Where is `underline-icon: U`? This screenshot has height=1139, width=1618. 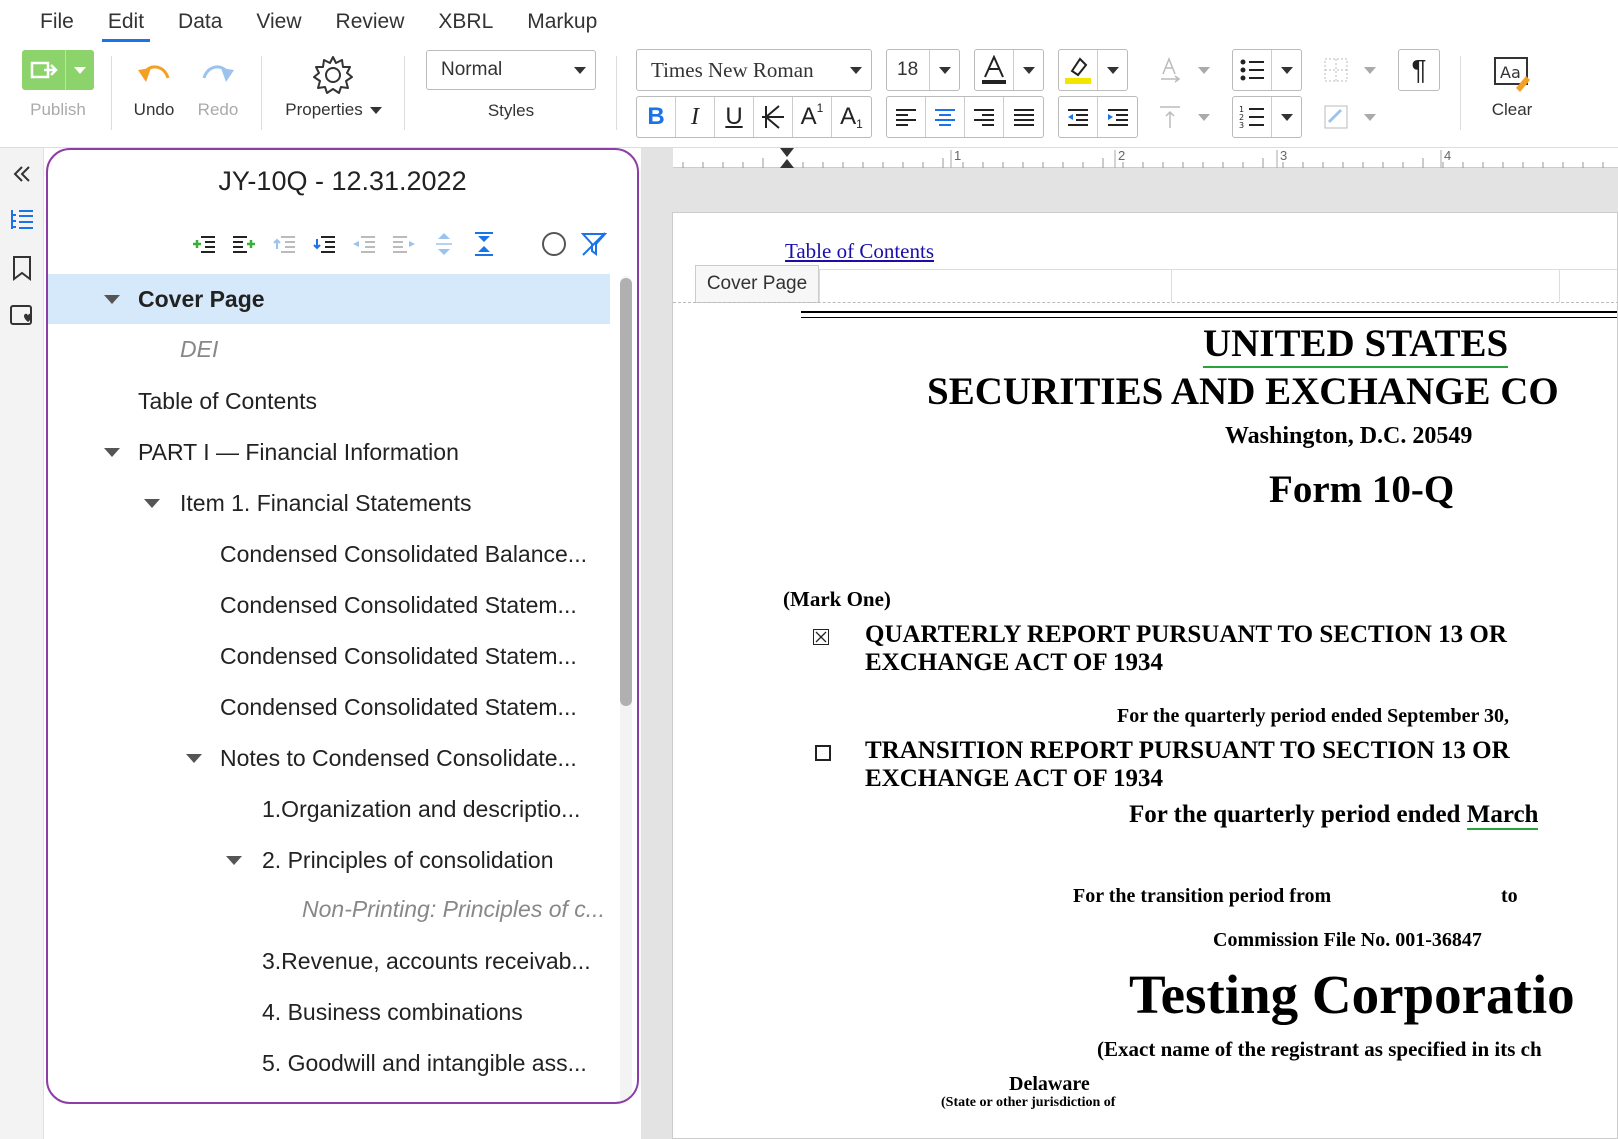
underline-icon: U is located at coordinates (734, 117).